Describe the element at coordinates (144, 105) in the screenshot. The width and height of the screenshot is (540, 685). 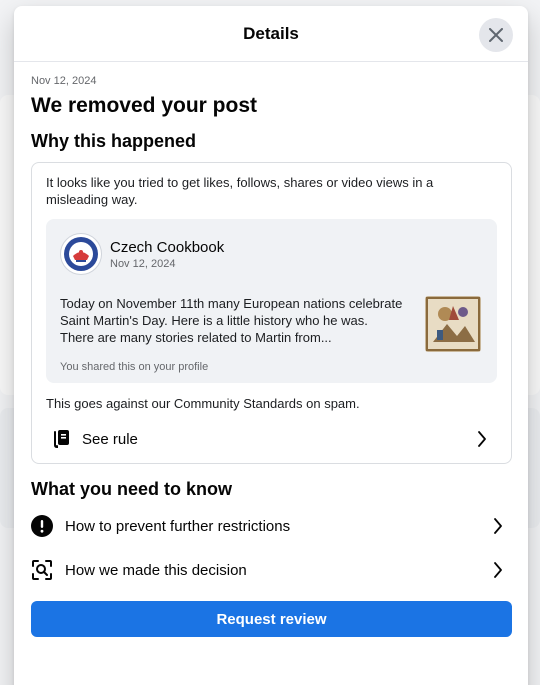
I see `page-title: We removed your post` at that location.